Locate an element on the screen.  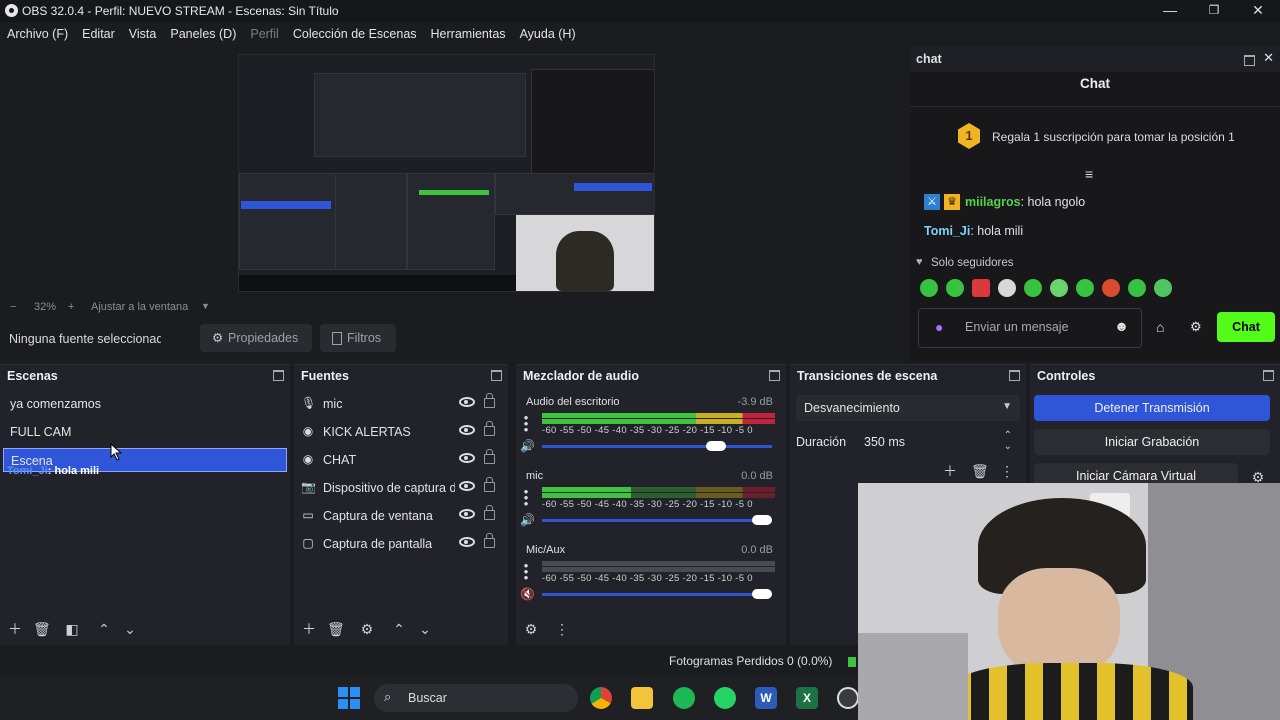
source-item: ◉ KICK ALERTAS is located at coordinates (399, 432).